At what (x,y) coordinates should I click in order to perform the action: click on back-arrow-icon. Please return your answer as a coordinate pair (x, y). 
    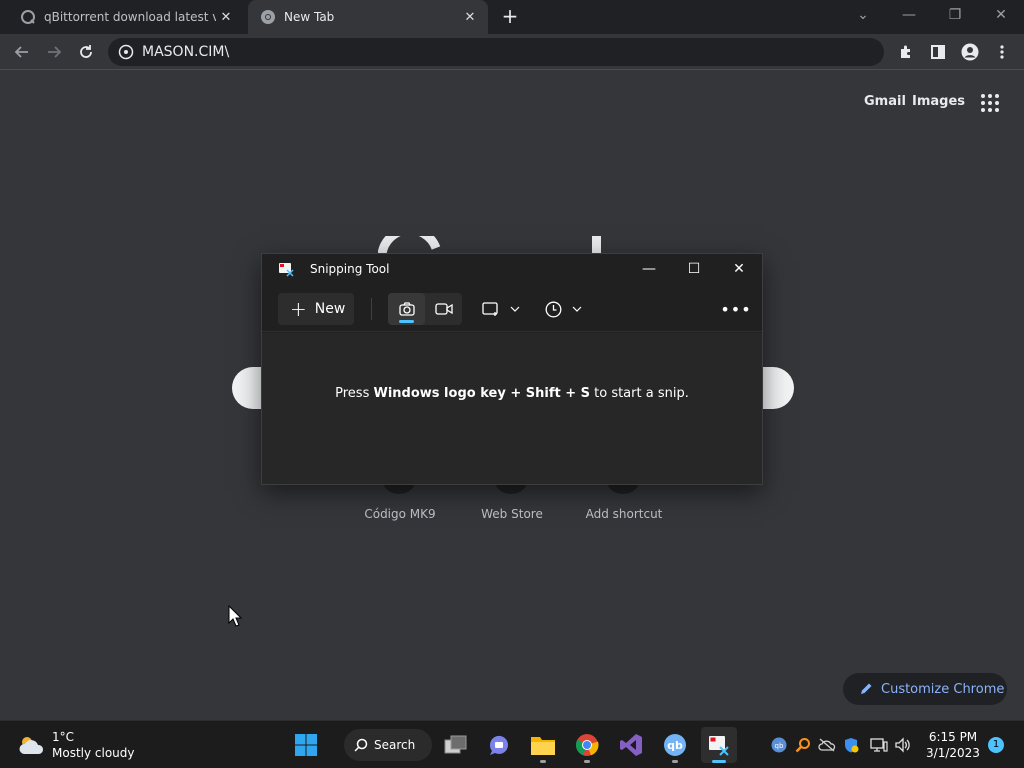
    Looking at the image, I should click on (21, 52).